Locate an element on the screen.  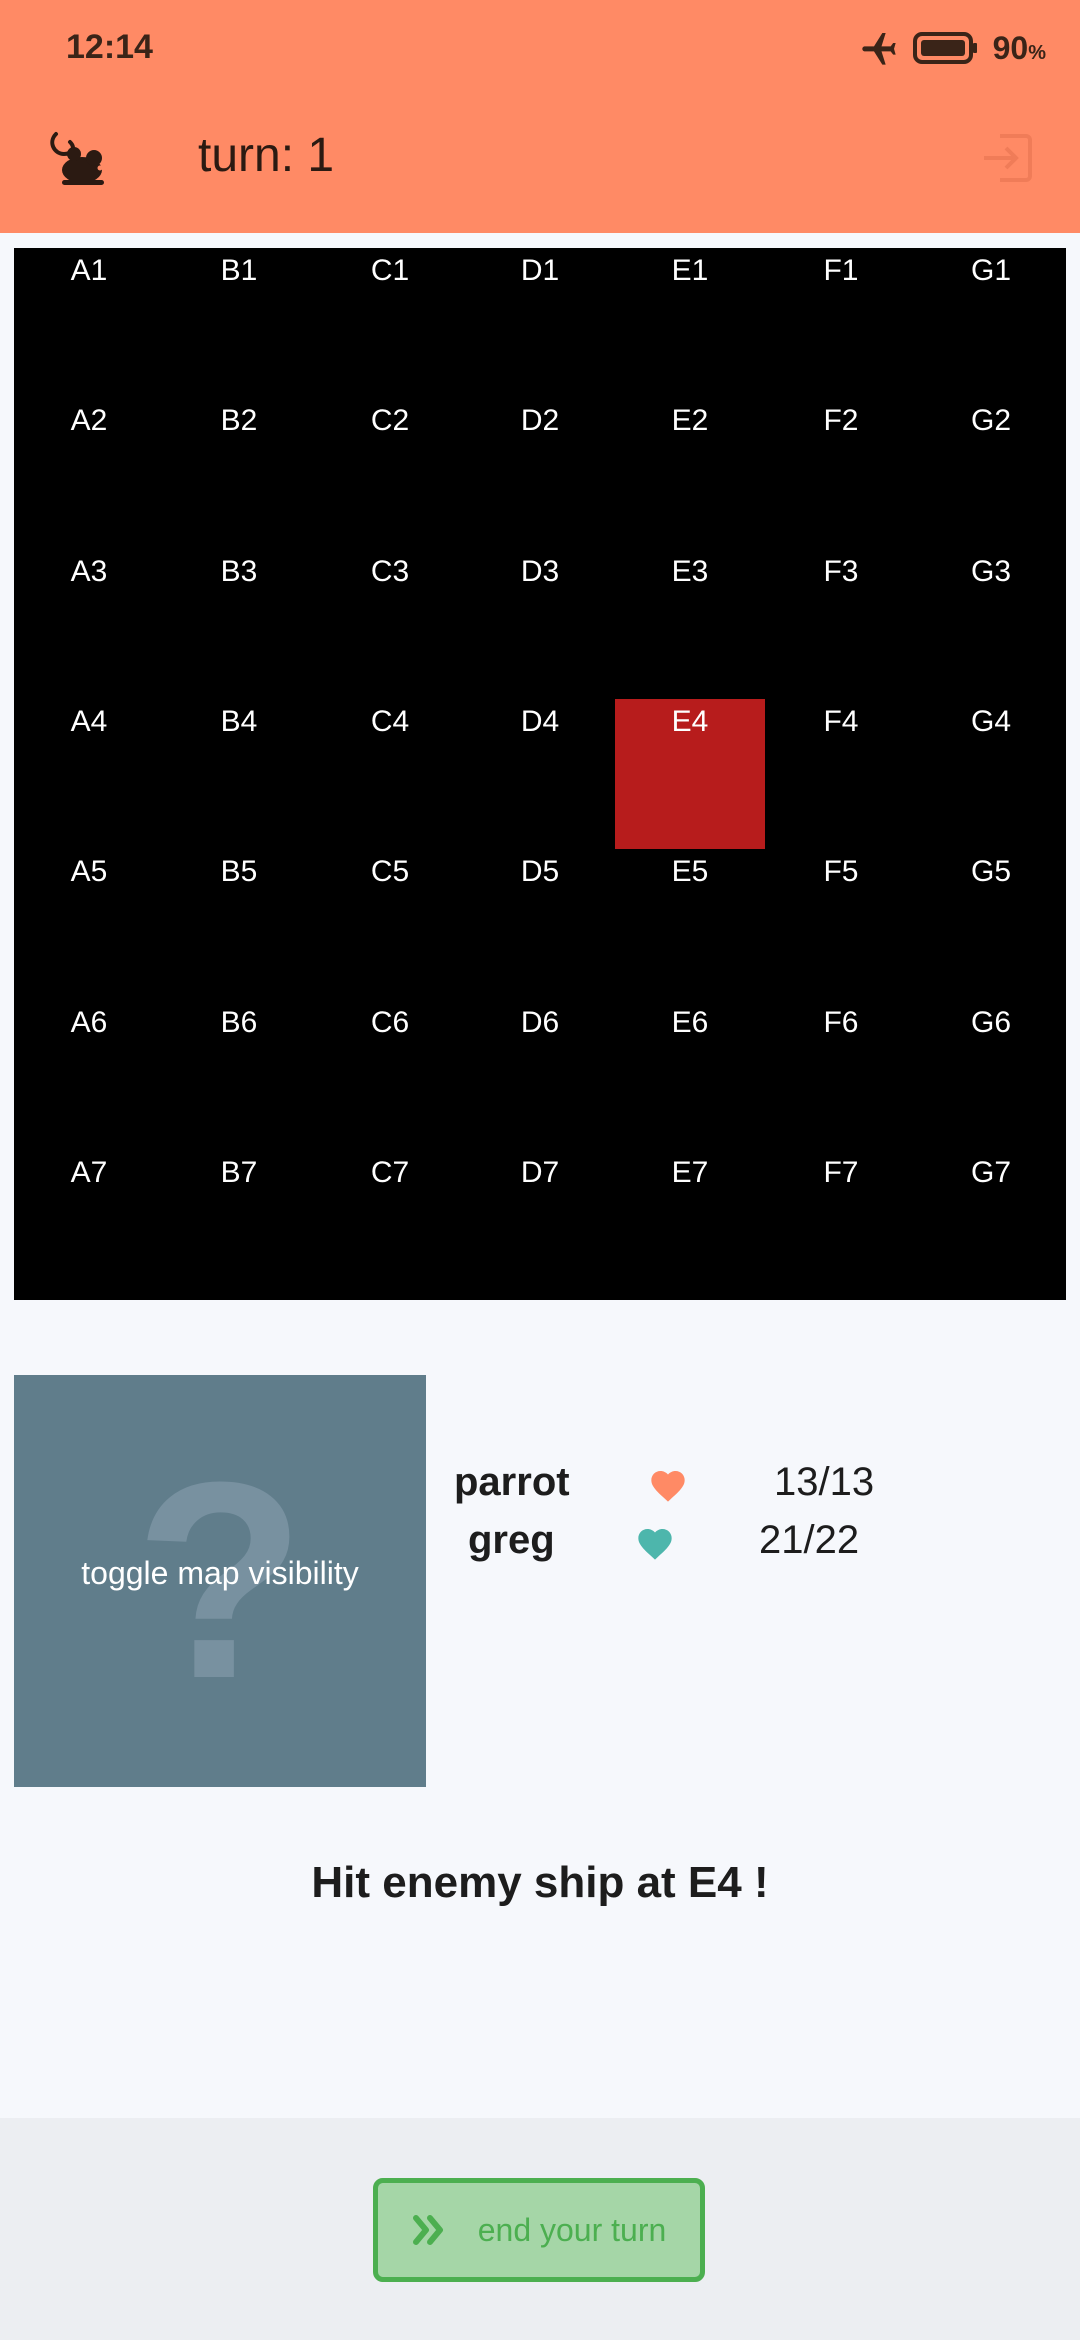
board-cell: D4 is located at coordinates (540, 774).